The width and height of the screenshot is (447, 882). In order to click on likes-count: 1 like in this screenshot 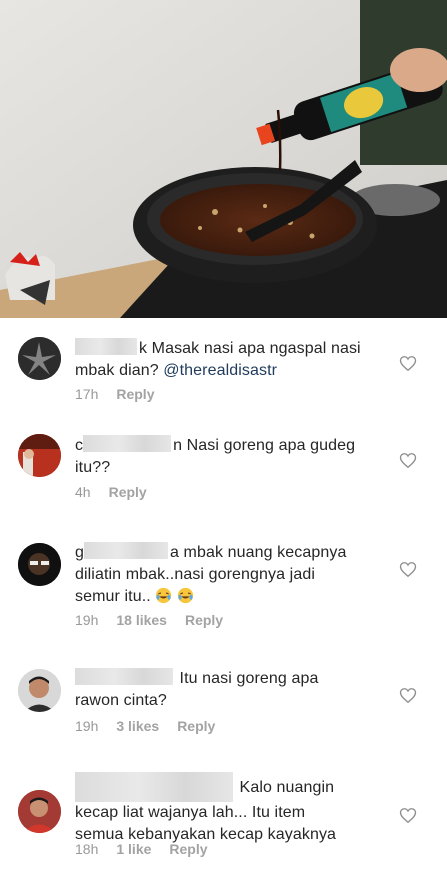, I will do `click(133, 849)`.